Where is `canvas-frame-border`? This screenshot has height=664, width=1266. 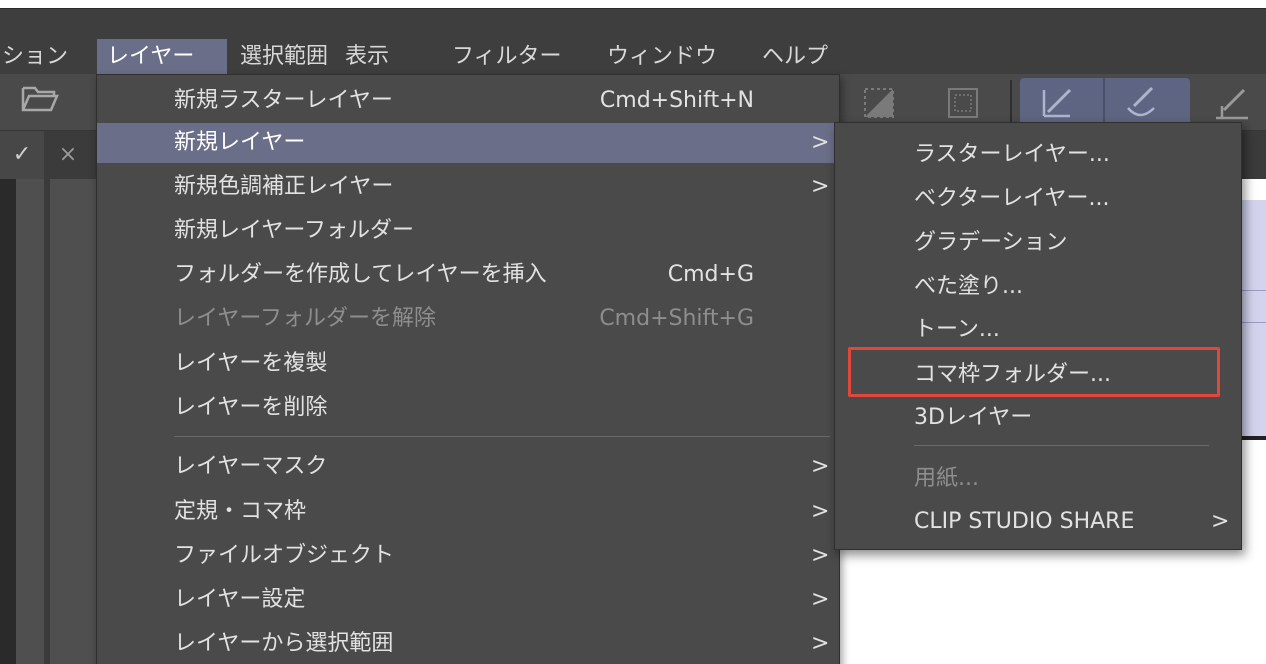
canvas-frame-border is located at coordinates (1252, 438).